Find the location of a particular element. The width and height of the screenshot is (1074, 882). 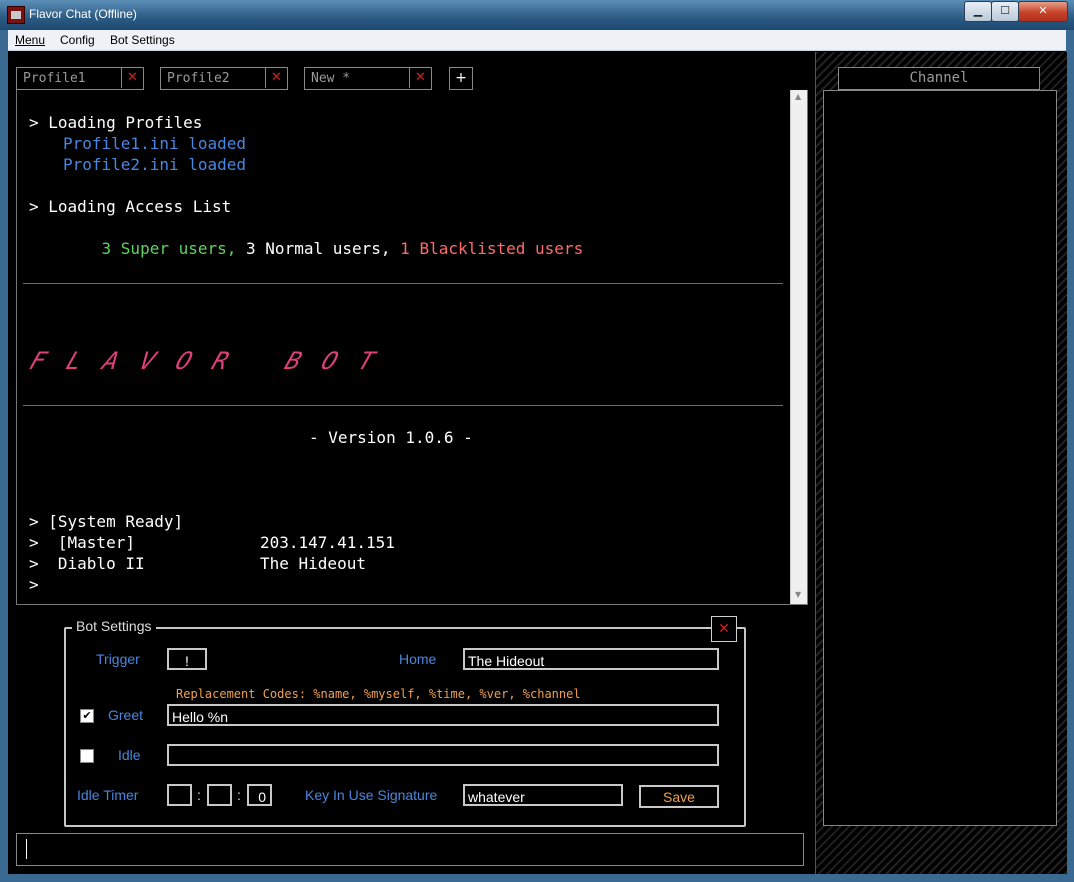

idle-timer-minutes is located at coordinates (219, 795).